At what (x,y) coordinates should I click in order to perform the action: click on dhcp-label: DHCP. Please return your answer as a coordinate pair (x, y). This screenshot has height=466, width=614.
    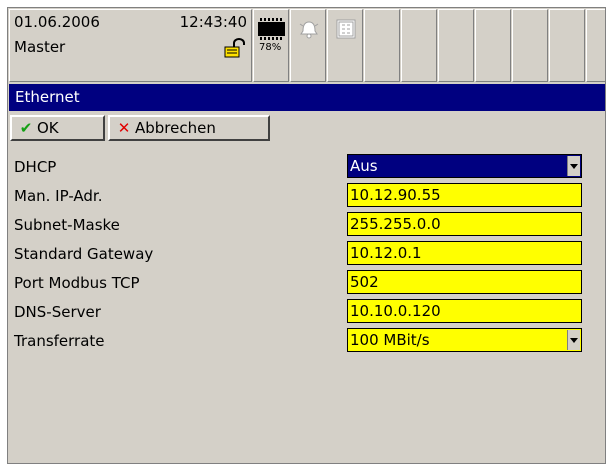
    Looking at the image, I should click on (35, 167).